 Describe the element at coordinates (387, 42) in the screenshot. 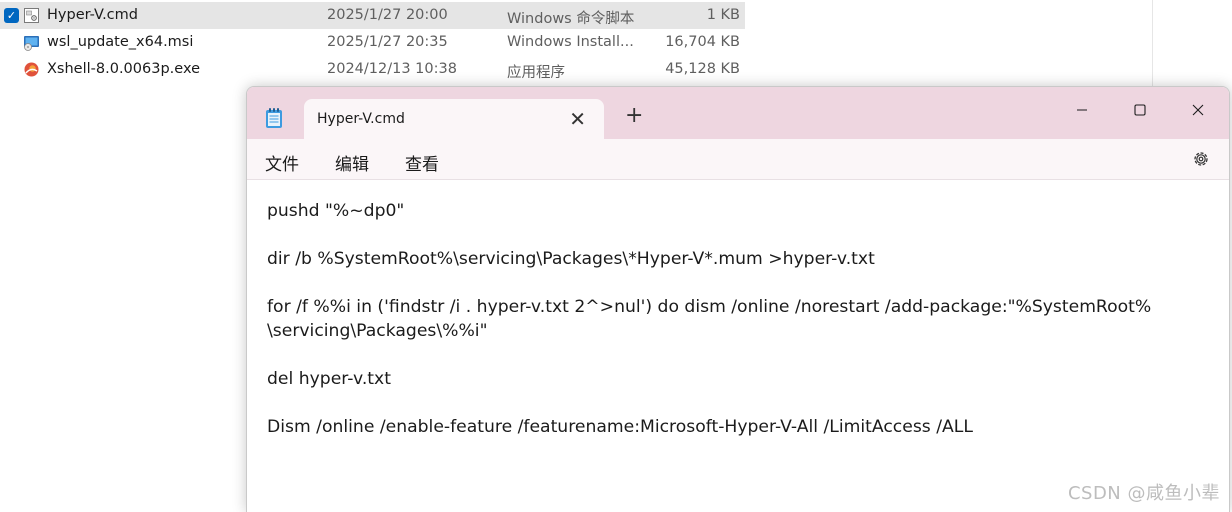

I see `file-date: 2025/1/27 20:35` at that location.